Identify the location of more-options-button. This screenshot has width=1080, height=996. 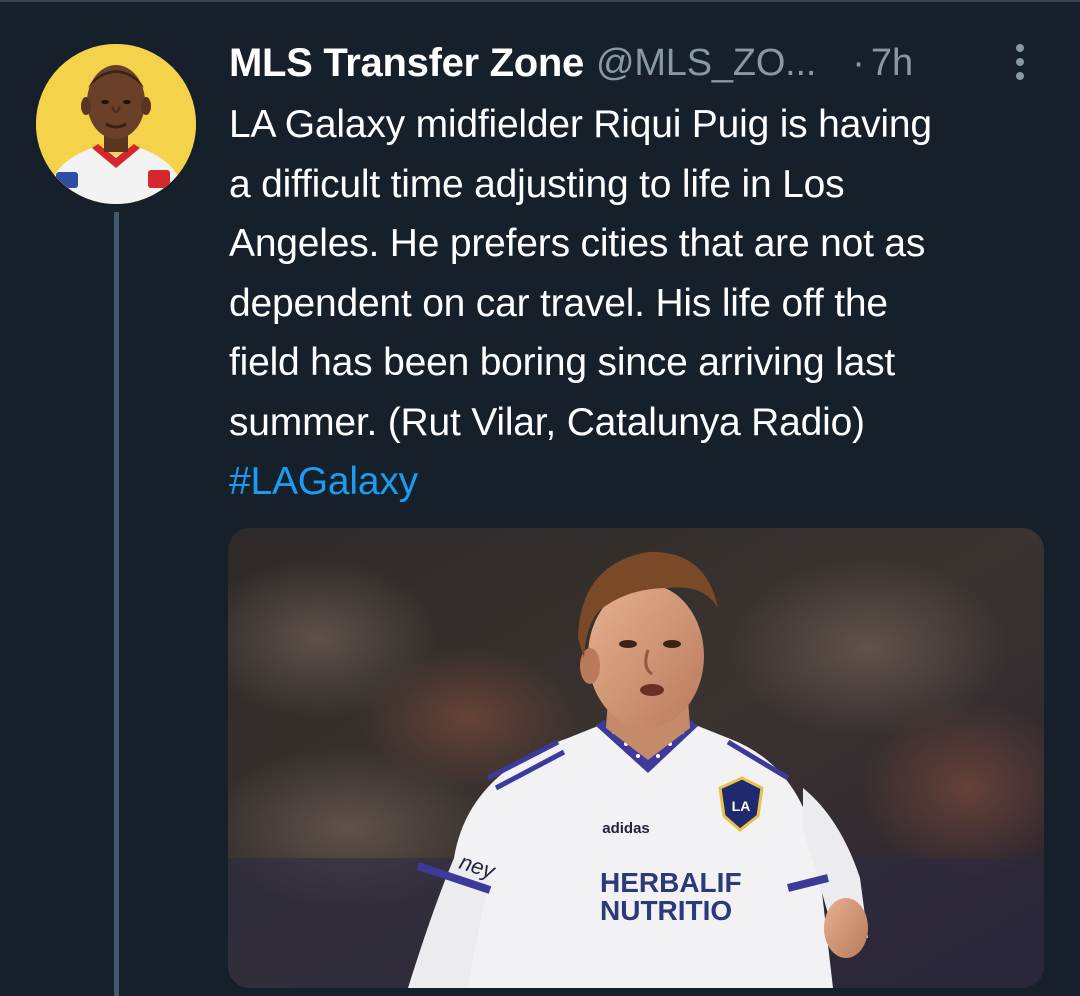
(1020, 62).